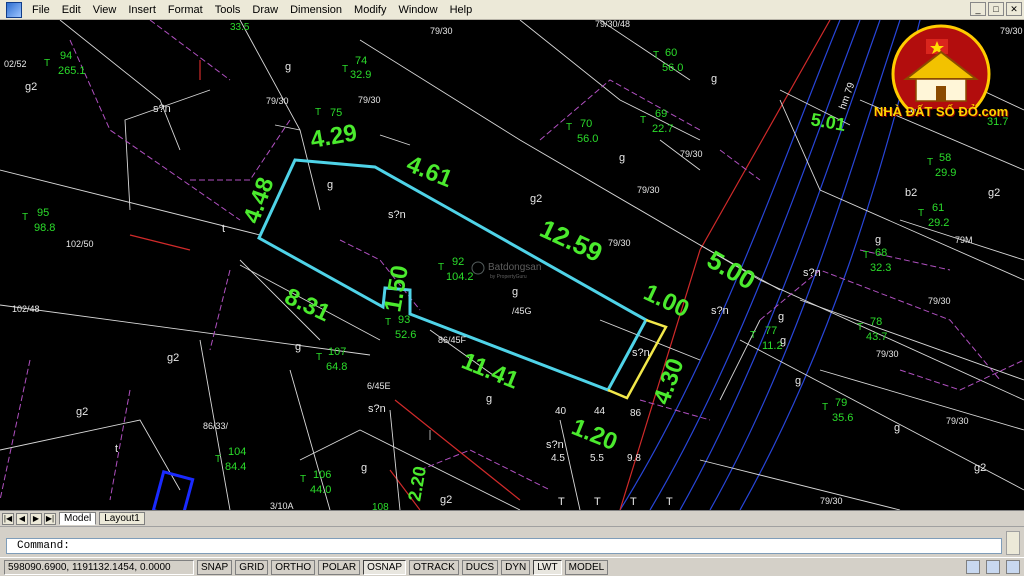 This screenshot has width=1024, height=576. I want to click on next-tab-button: ▶, so click(36, 518).